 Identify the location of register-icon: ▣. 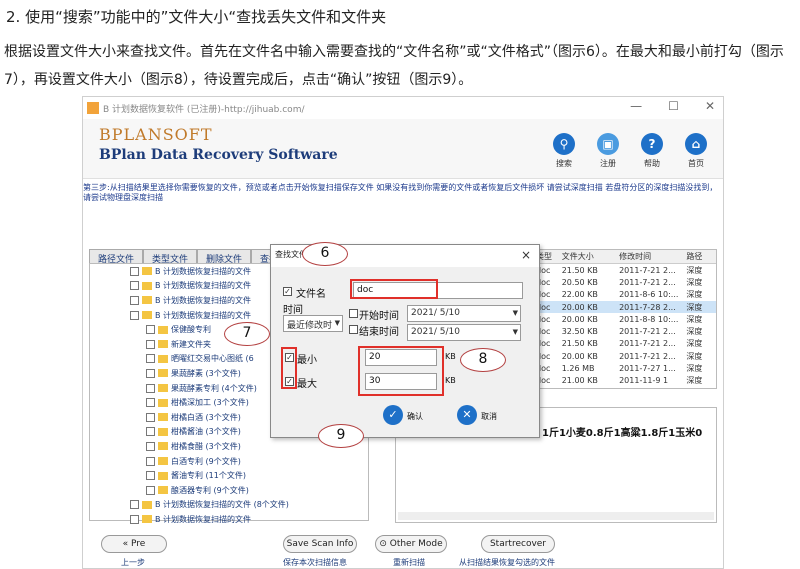
(608, 144).